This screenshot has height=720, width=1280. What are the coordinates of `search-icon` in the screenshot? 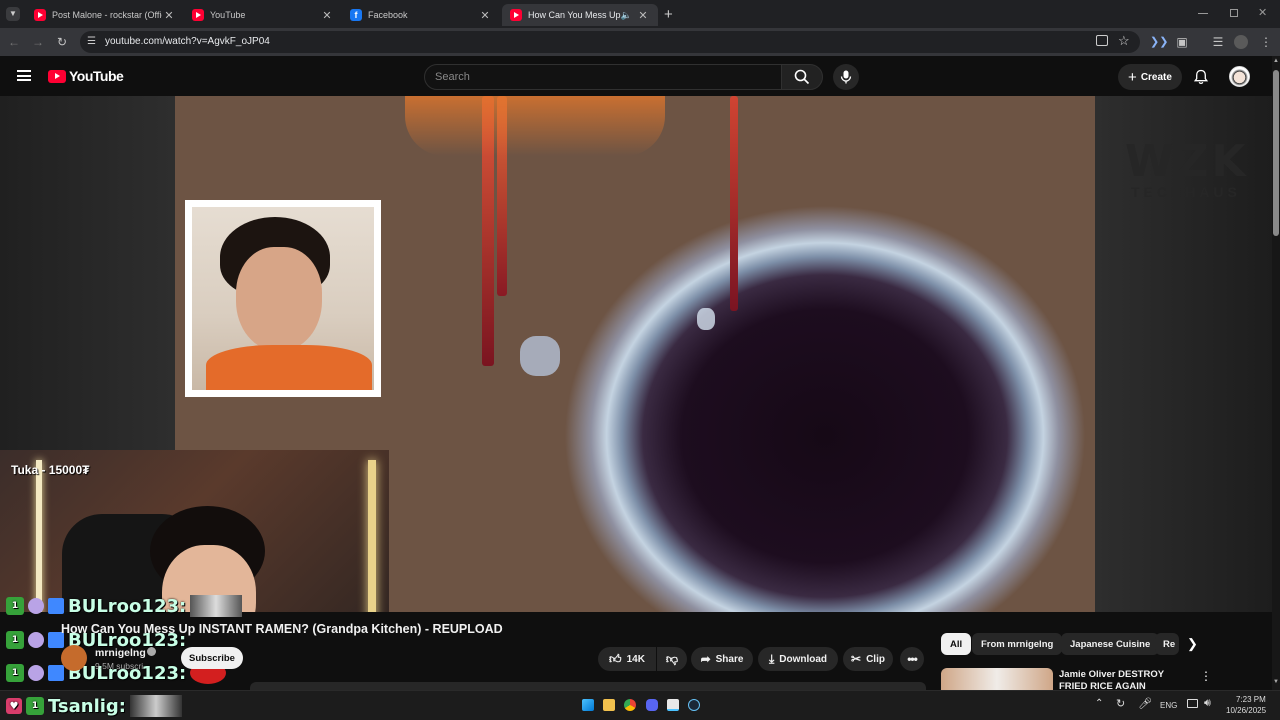 It's located at (802, 77).